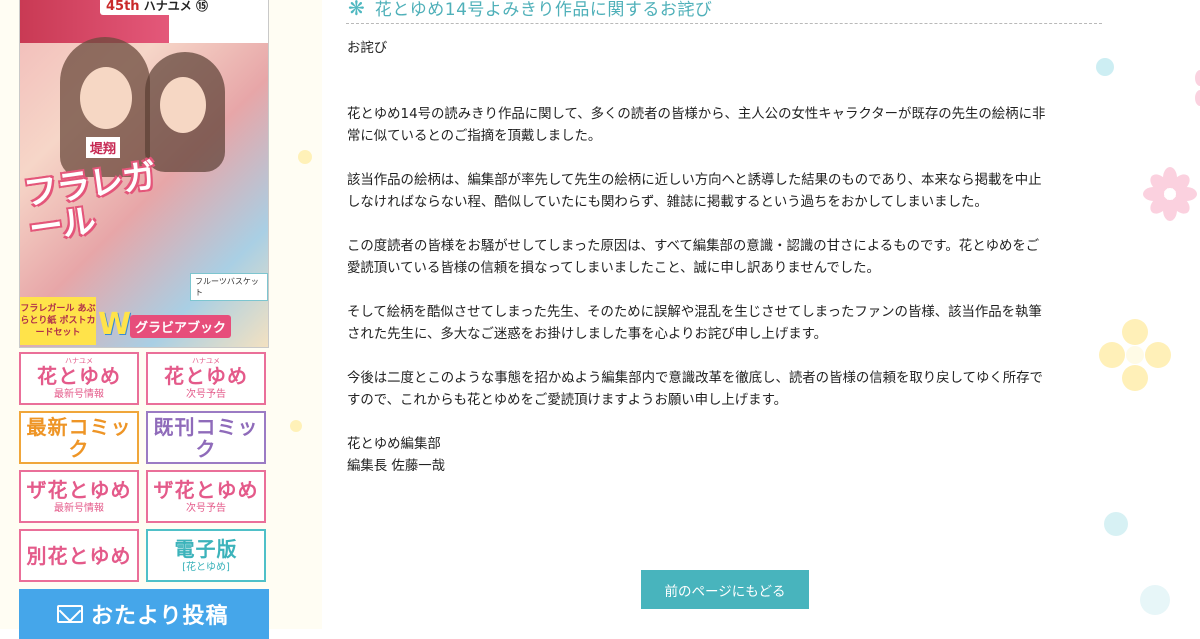 This screenshot has width=1200, height=639. I want to click on nav-the-hanayume-next: ザ花とゆめ 次号予告, so click(206, 496).